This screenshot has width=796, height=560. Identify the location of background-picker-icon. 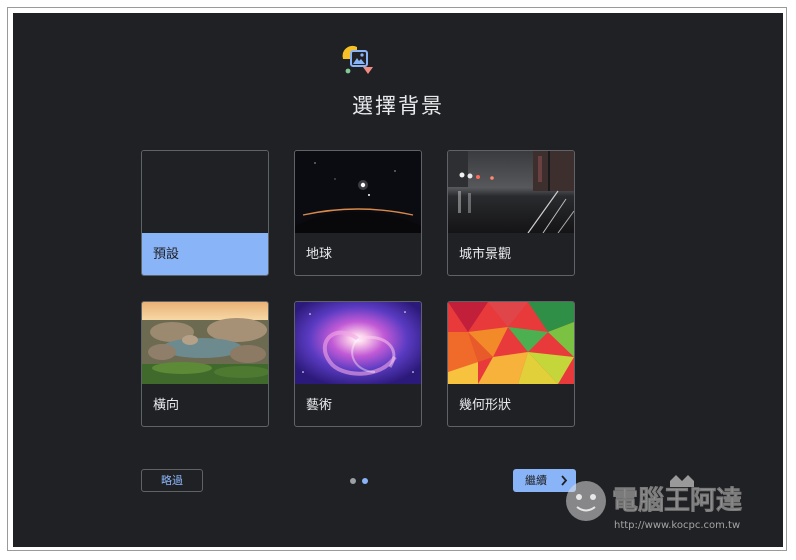
(357, 59).